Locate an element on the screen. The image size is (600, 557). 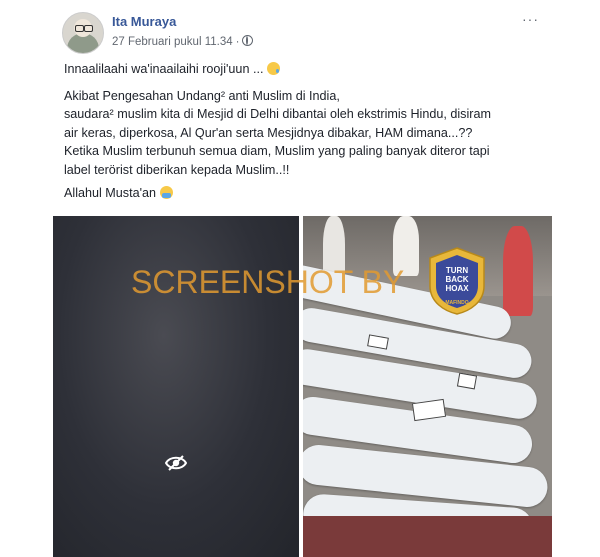
sad-tear-emoji-icon is located at coordinates (273, 68).